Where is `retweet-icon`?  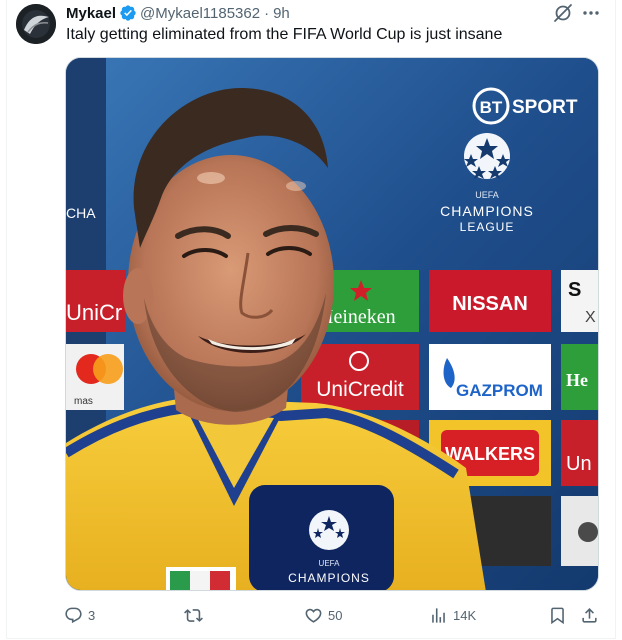 retweet-icon is located at coordinates (193, 615).